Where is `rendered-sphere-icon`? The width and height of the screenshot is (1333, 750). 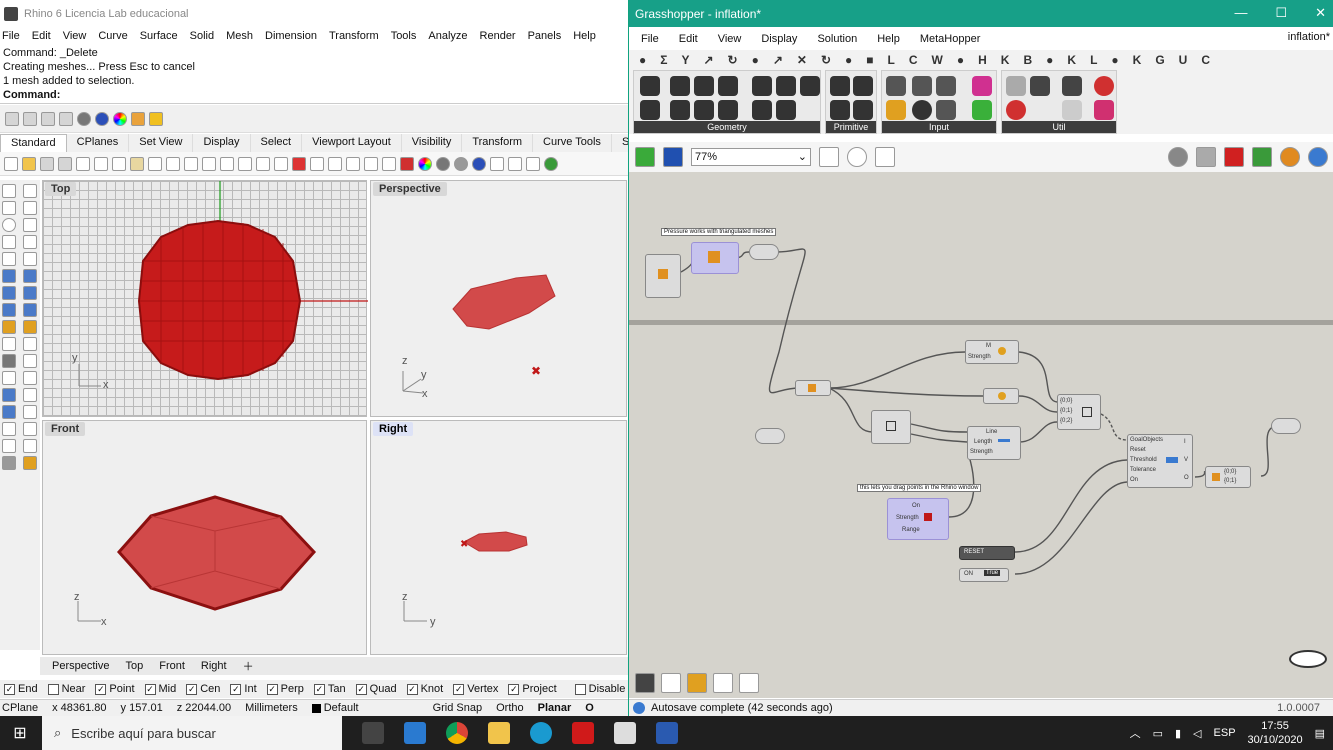 rendered-sphere-icon is located at coordinates (102, 118).